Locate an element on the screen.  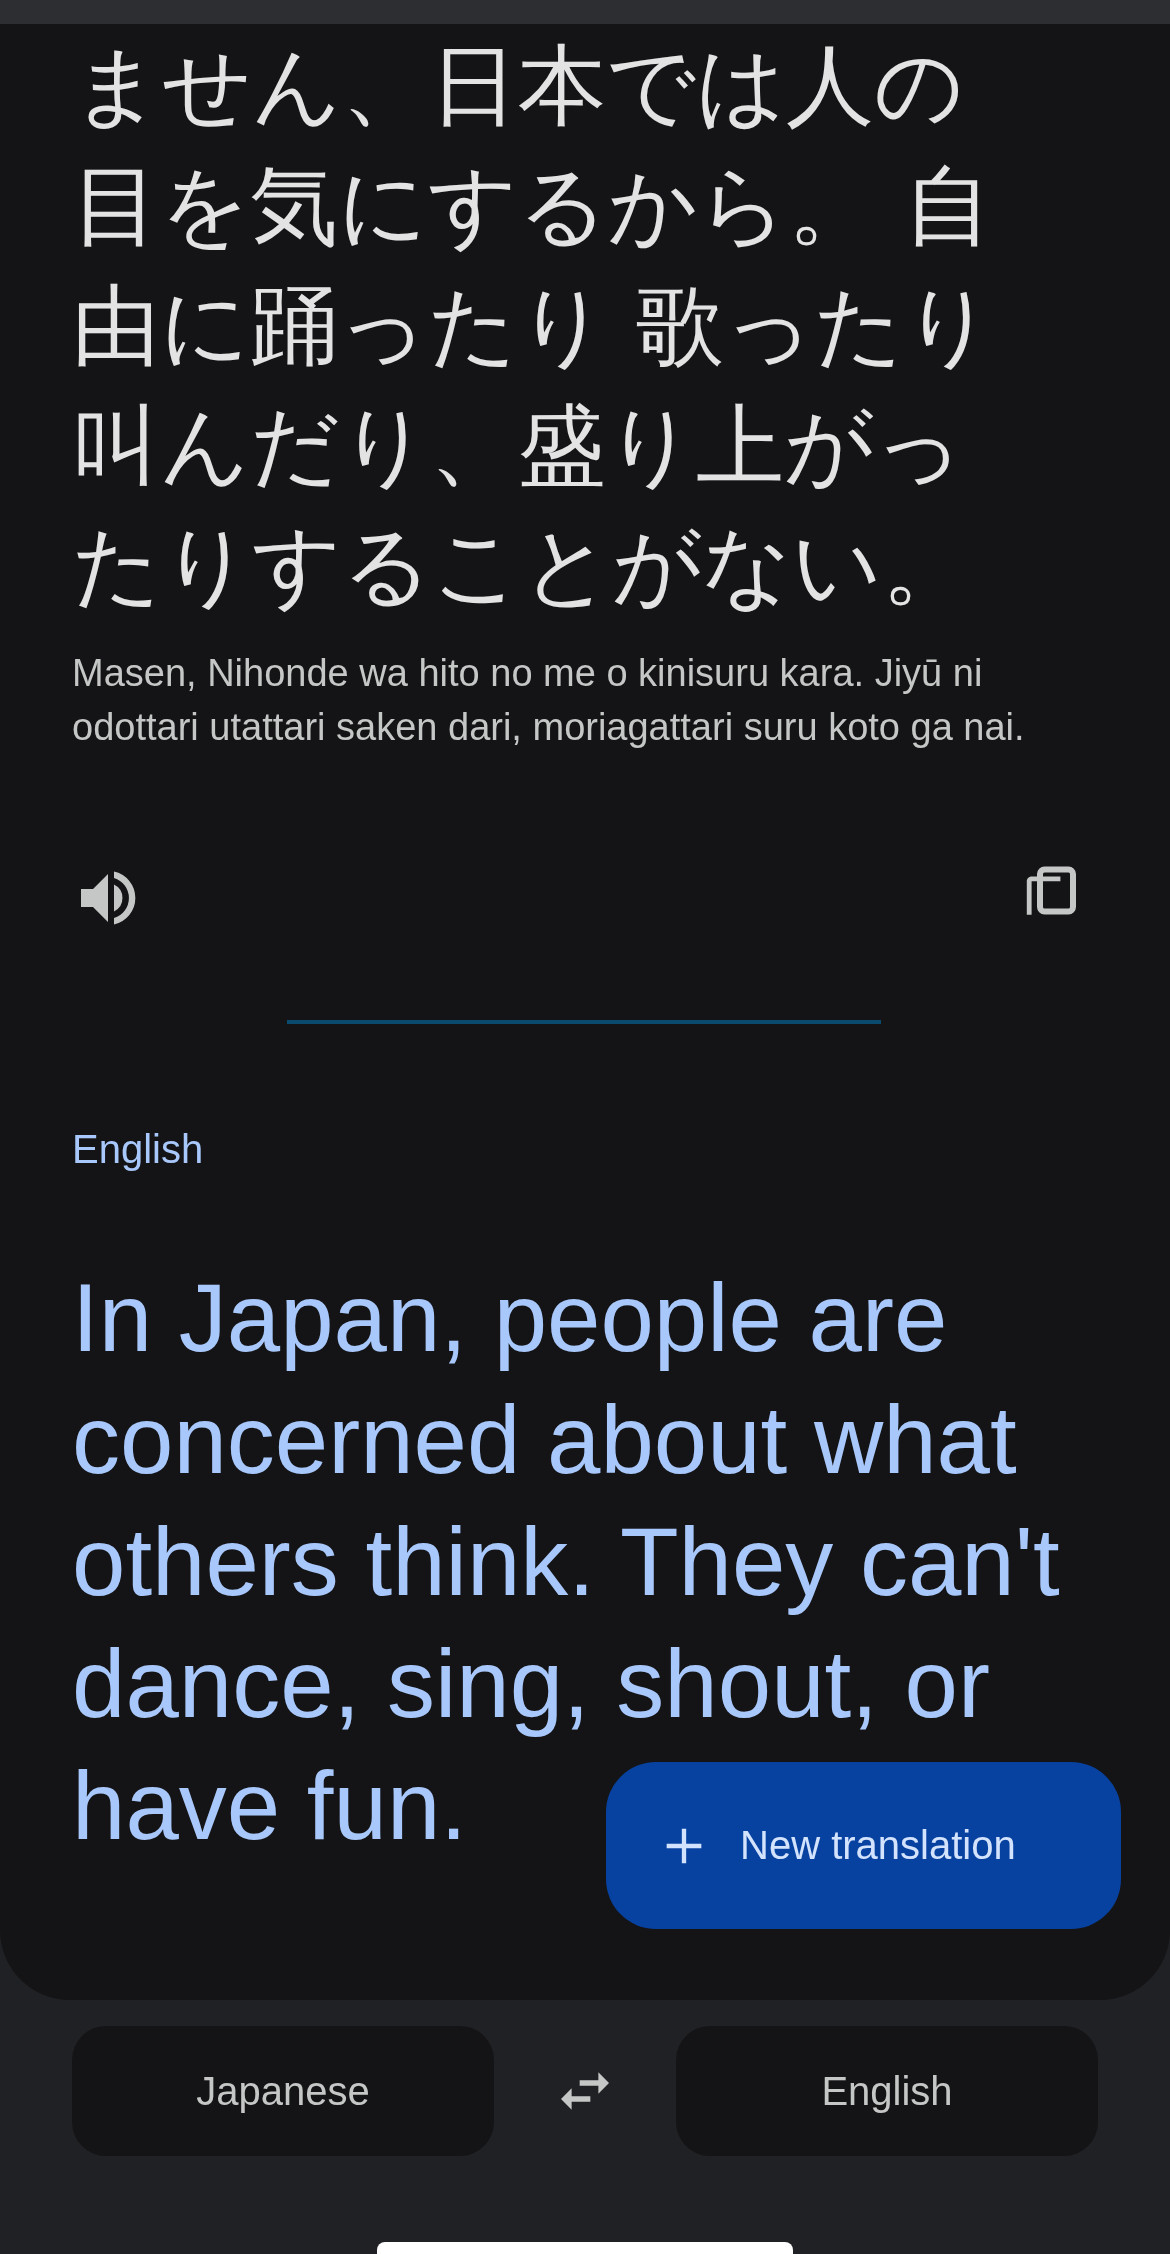
target-language-label: English is located at coordinates (138, 1149).